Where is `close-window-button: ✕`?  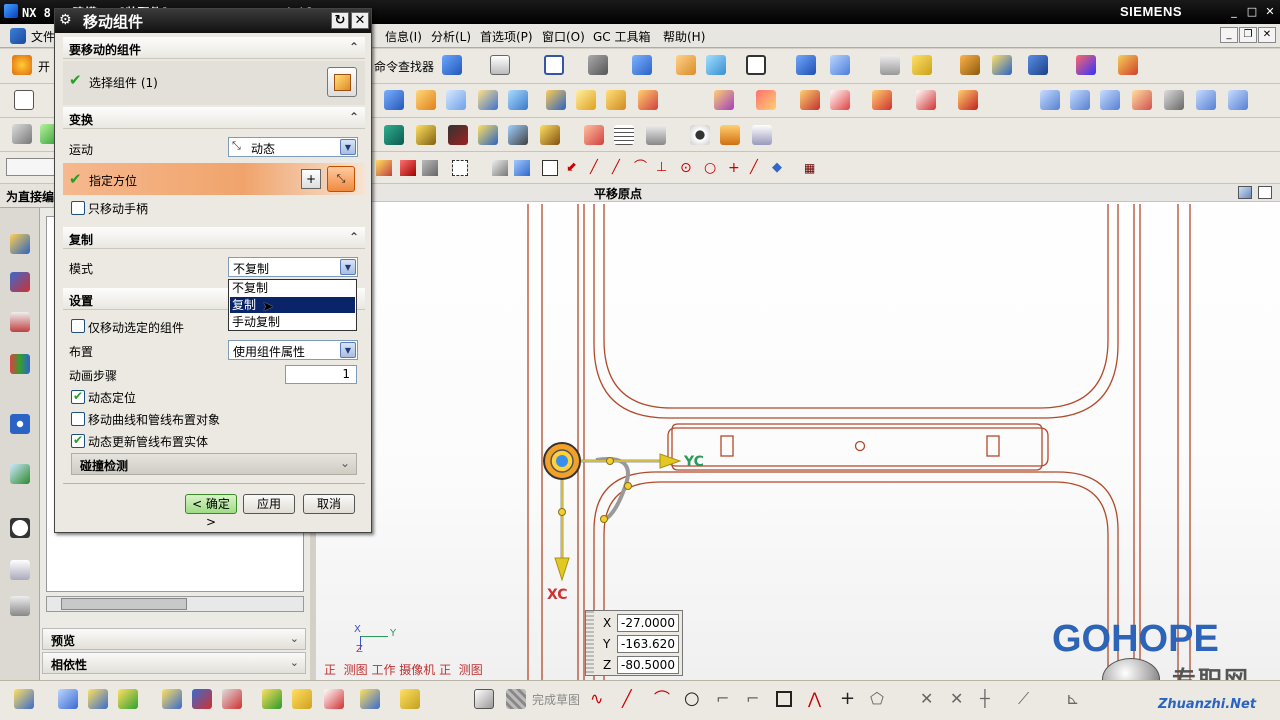 close-window-button: ✕ is located at coordinates (1270, 12).